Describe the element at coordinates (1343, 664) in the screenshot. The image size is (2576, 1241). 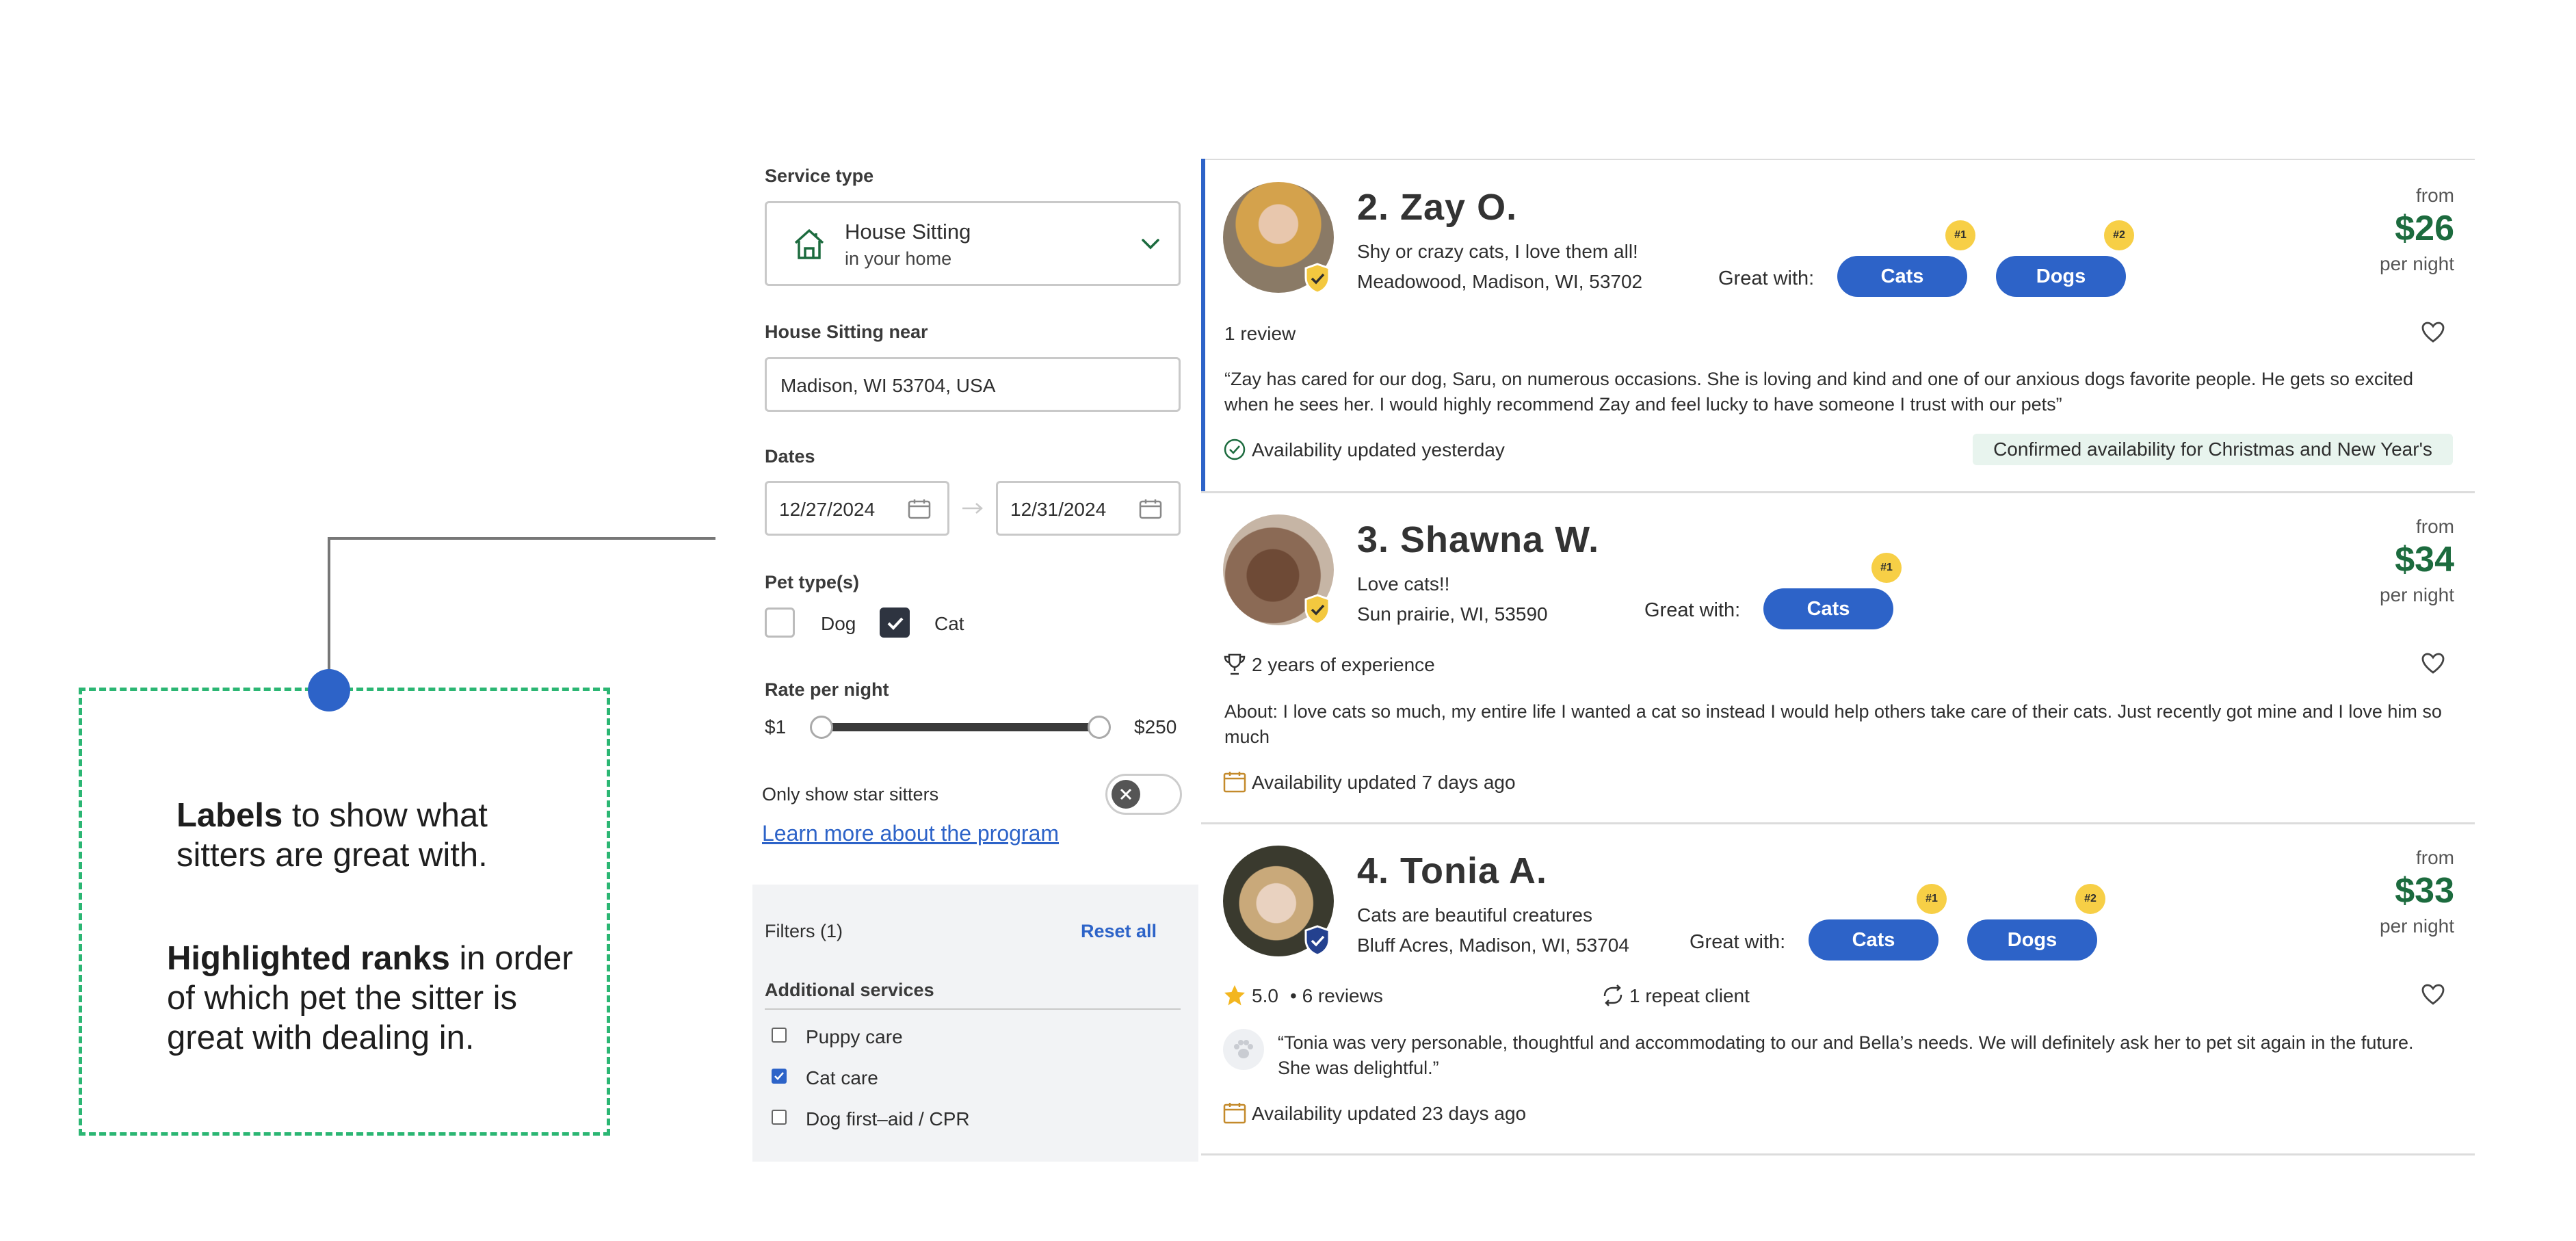
I see `experience: 2 years of experience` at that location.